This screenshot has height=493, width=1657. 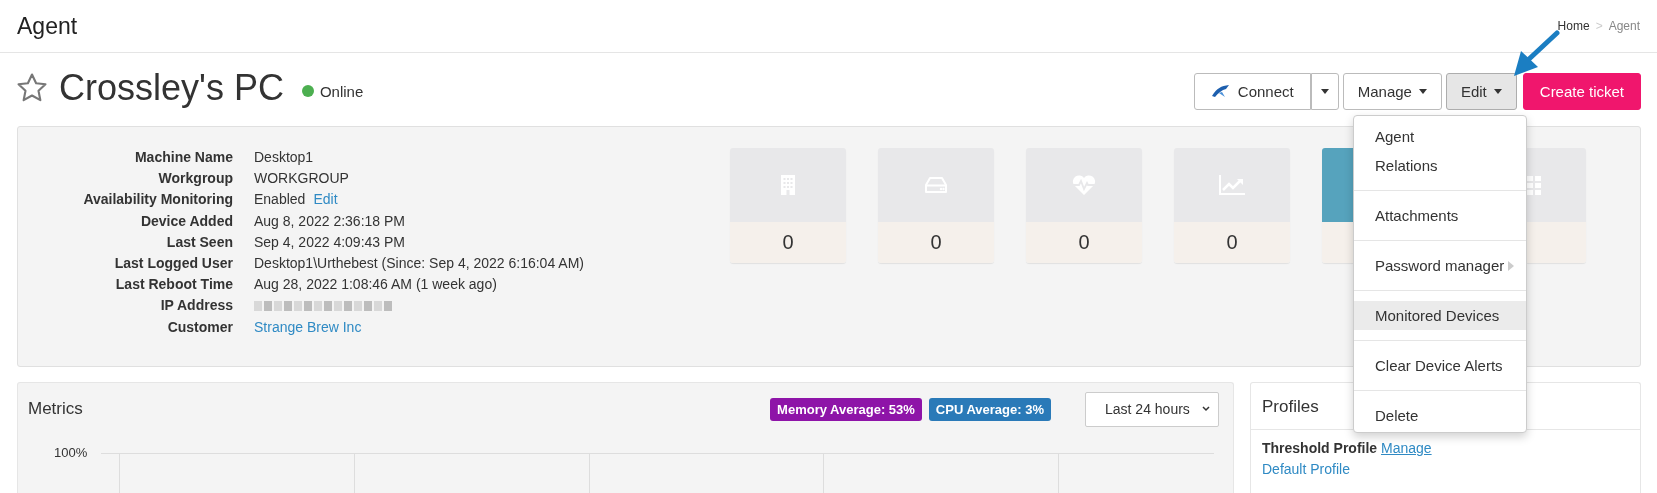 I want to click on detail-label: Last Logged User, so click(x=173, y=263).